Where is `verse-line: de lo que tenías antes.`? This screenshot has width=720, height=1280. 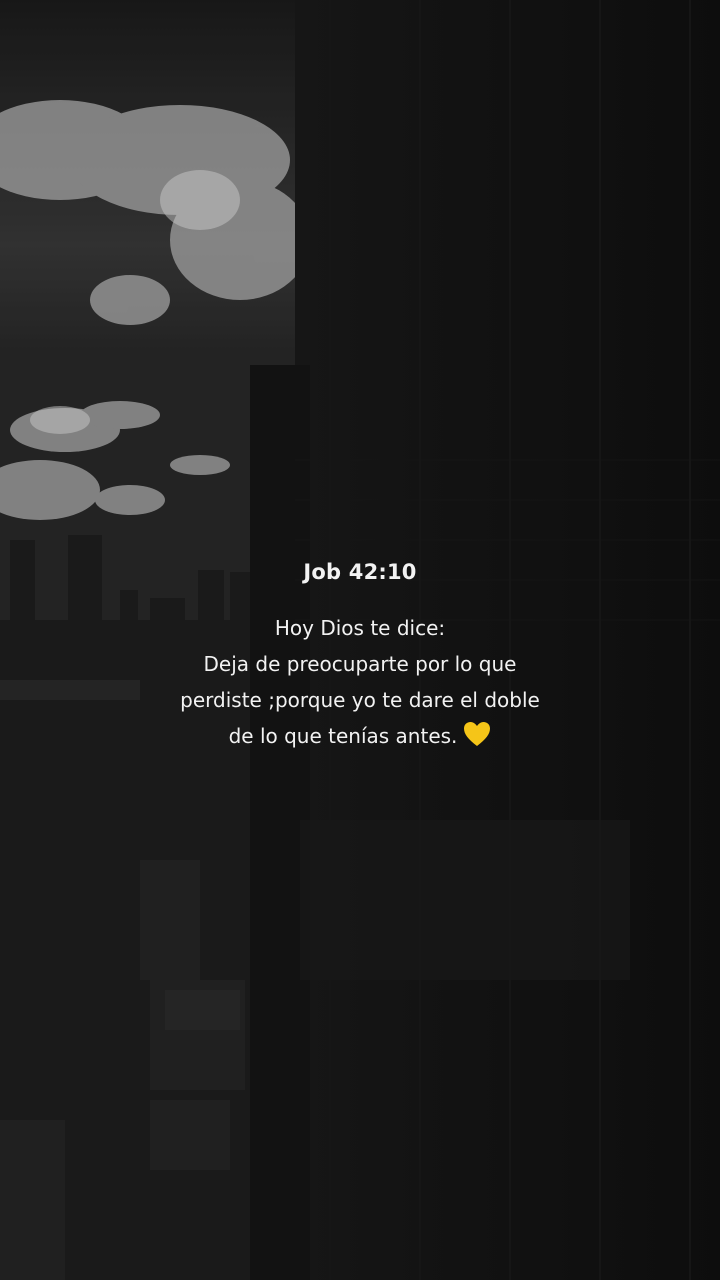
verse-line: de lo que tenías antes. is located at coordinates (360, 738).